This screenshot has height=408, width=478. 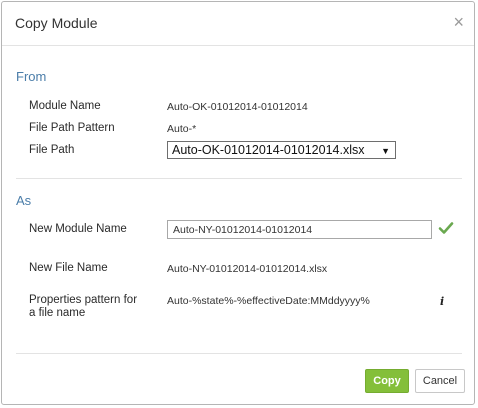 I want to click on properties-pattern-label: Properties pattern for a file name, so click(x=83, y=307).